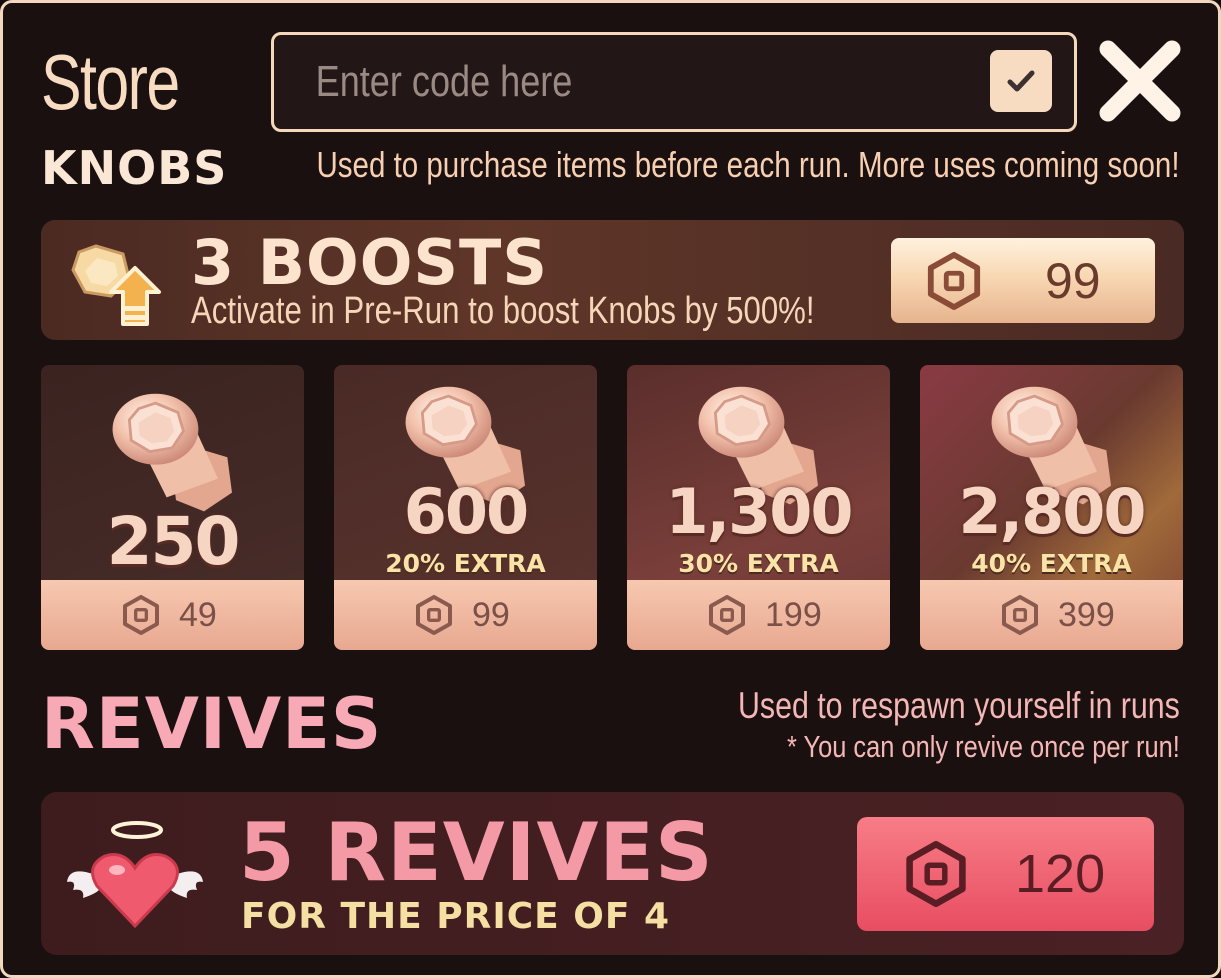 Image resolution: width=1221 pixels, height=978 pixels. What do you see at coordinates (491, 614) in the screenshot?
I see `pack-price: 99` at bounding box center [491, 614].